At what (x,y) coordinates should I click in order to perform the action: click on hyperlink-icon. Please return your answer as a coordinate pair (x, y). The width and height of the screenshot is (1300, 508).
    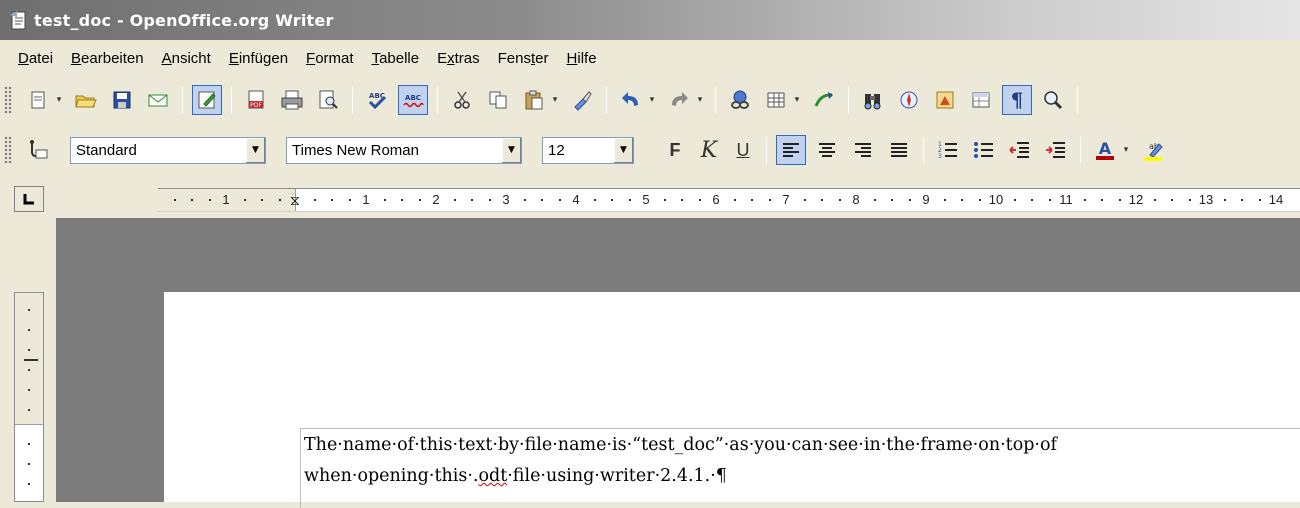
    Looking at the image, I should click on (740, 100).